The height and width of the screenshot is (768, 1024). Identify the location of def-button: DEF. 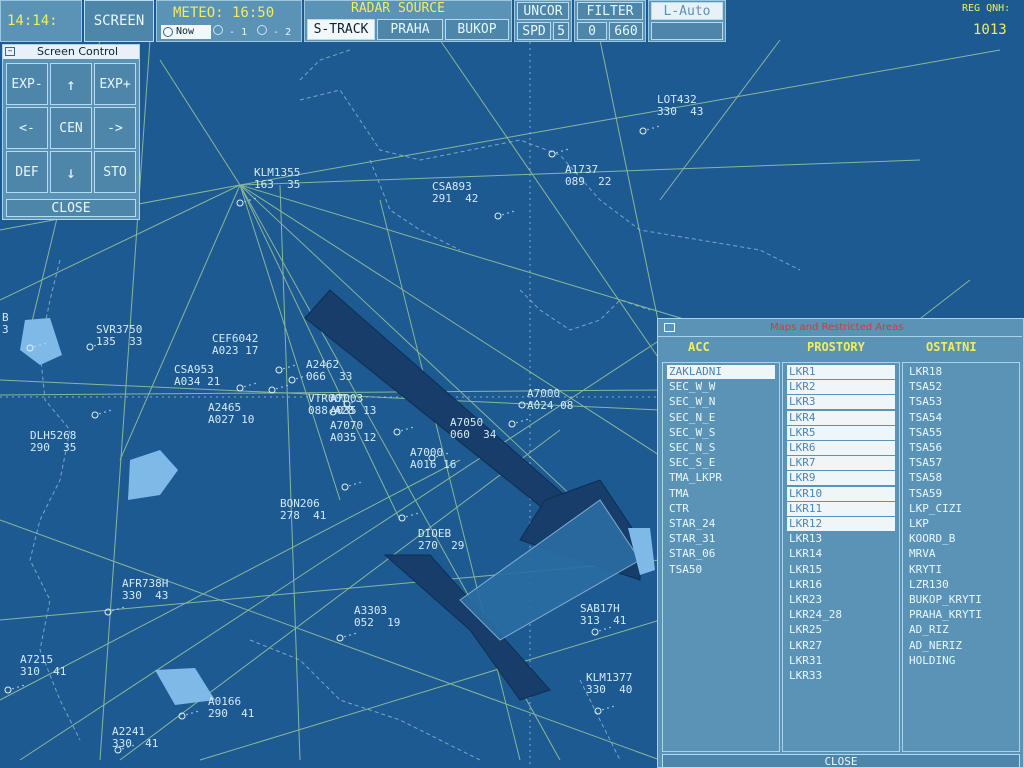
(27, 172).